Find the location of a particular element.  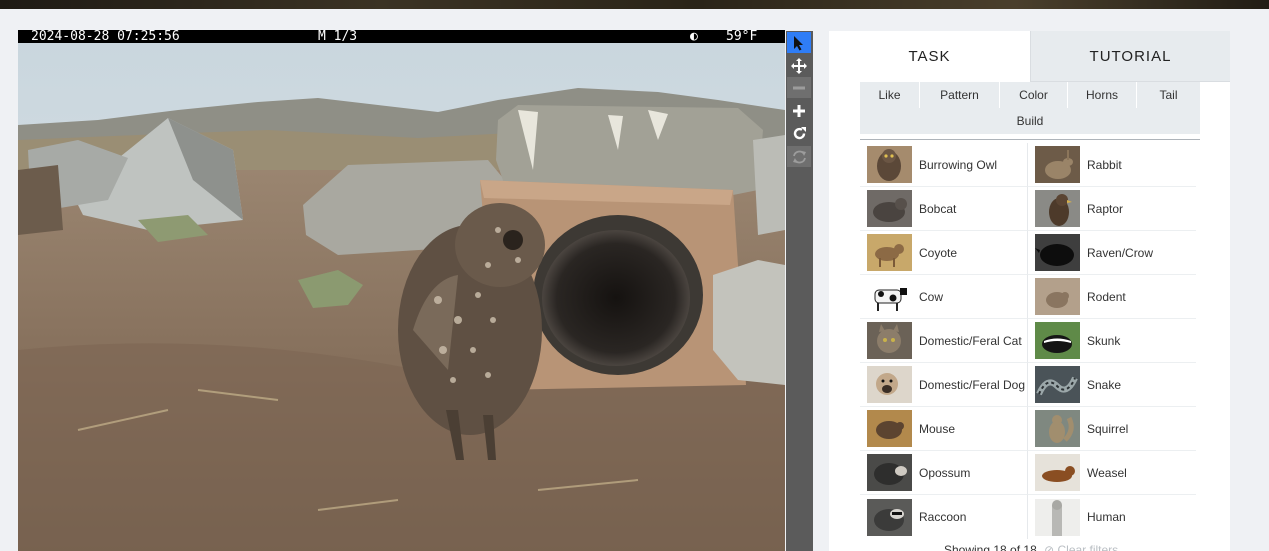

rotate-button is located at coordinates (799, 133).